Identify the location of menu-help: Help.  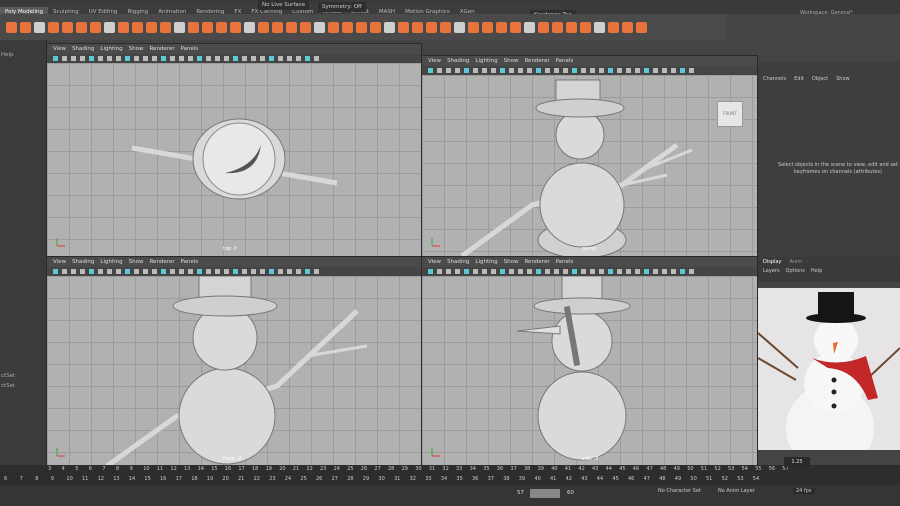
(816, 271).